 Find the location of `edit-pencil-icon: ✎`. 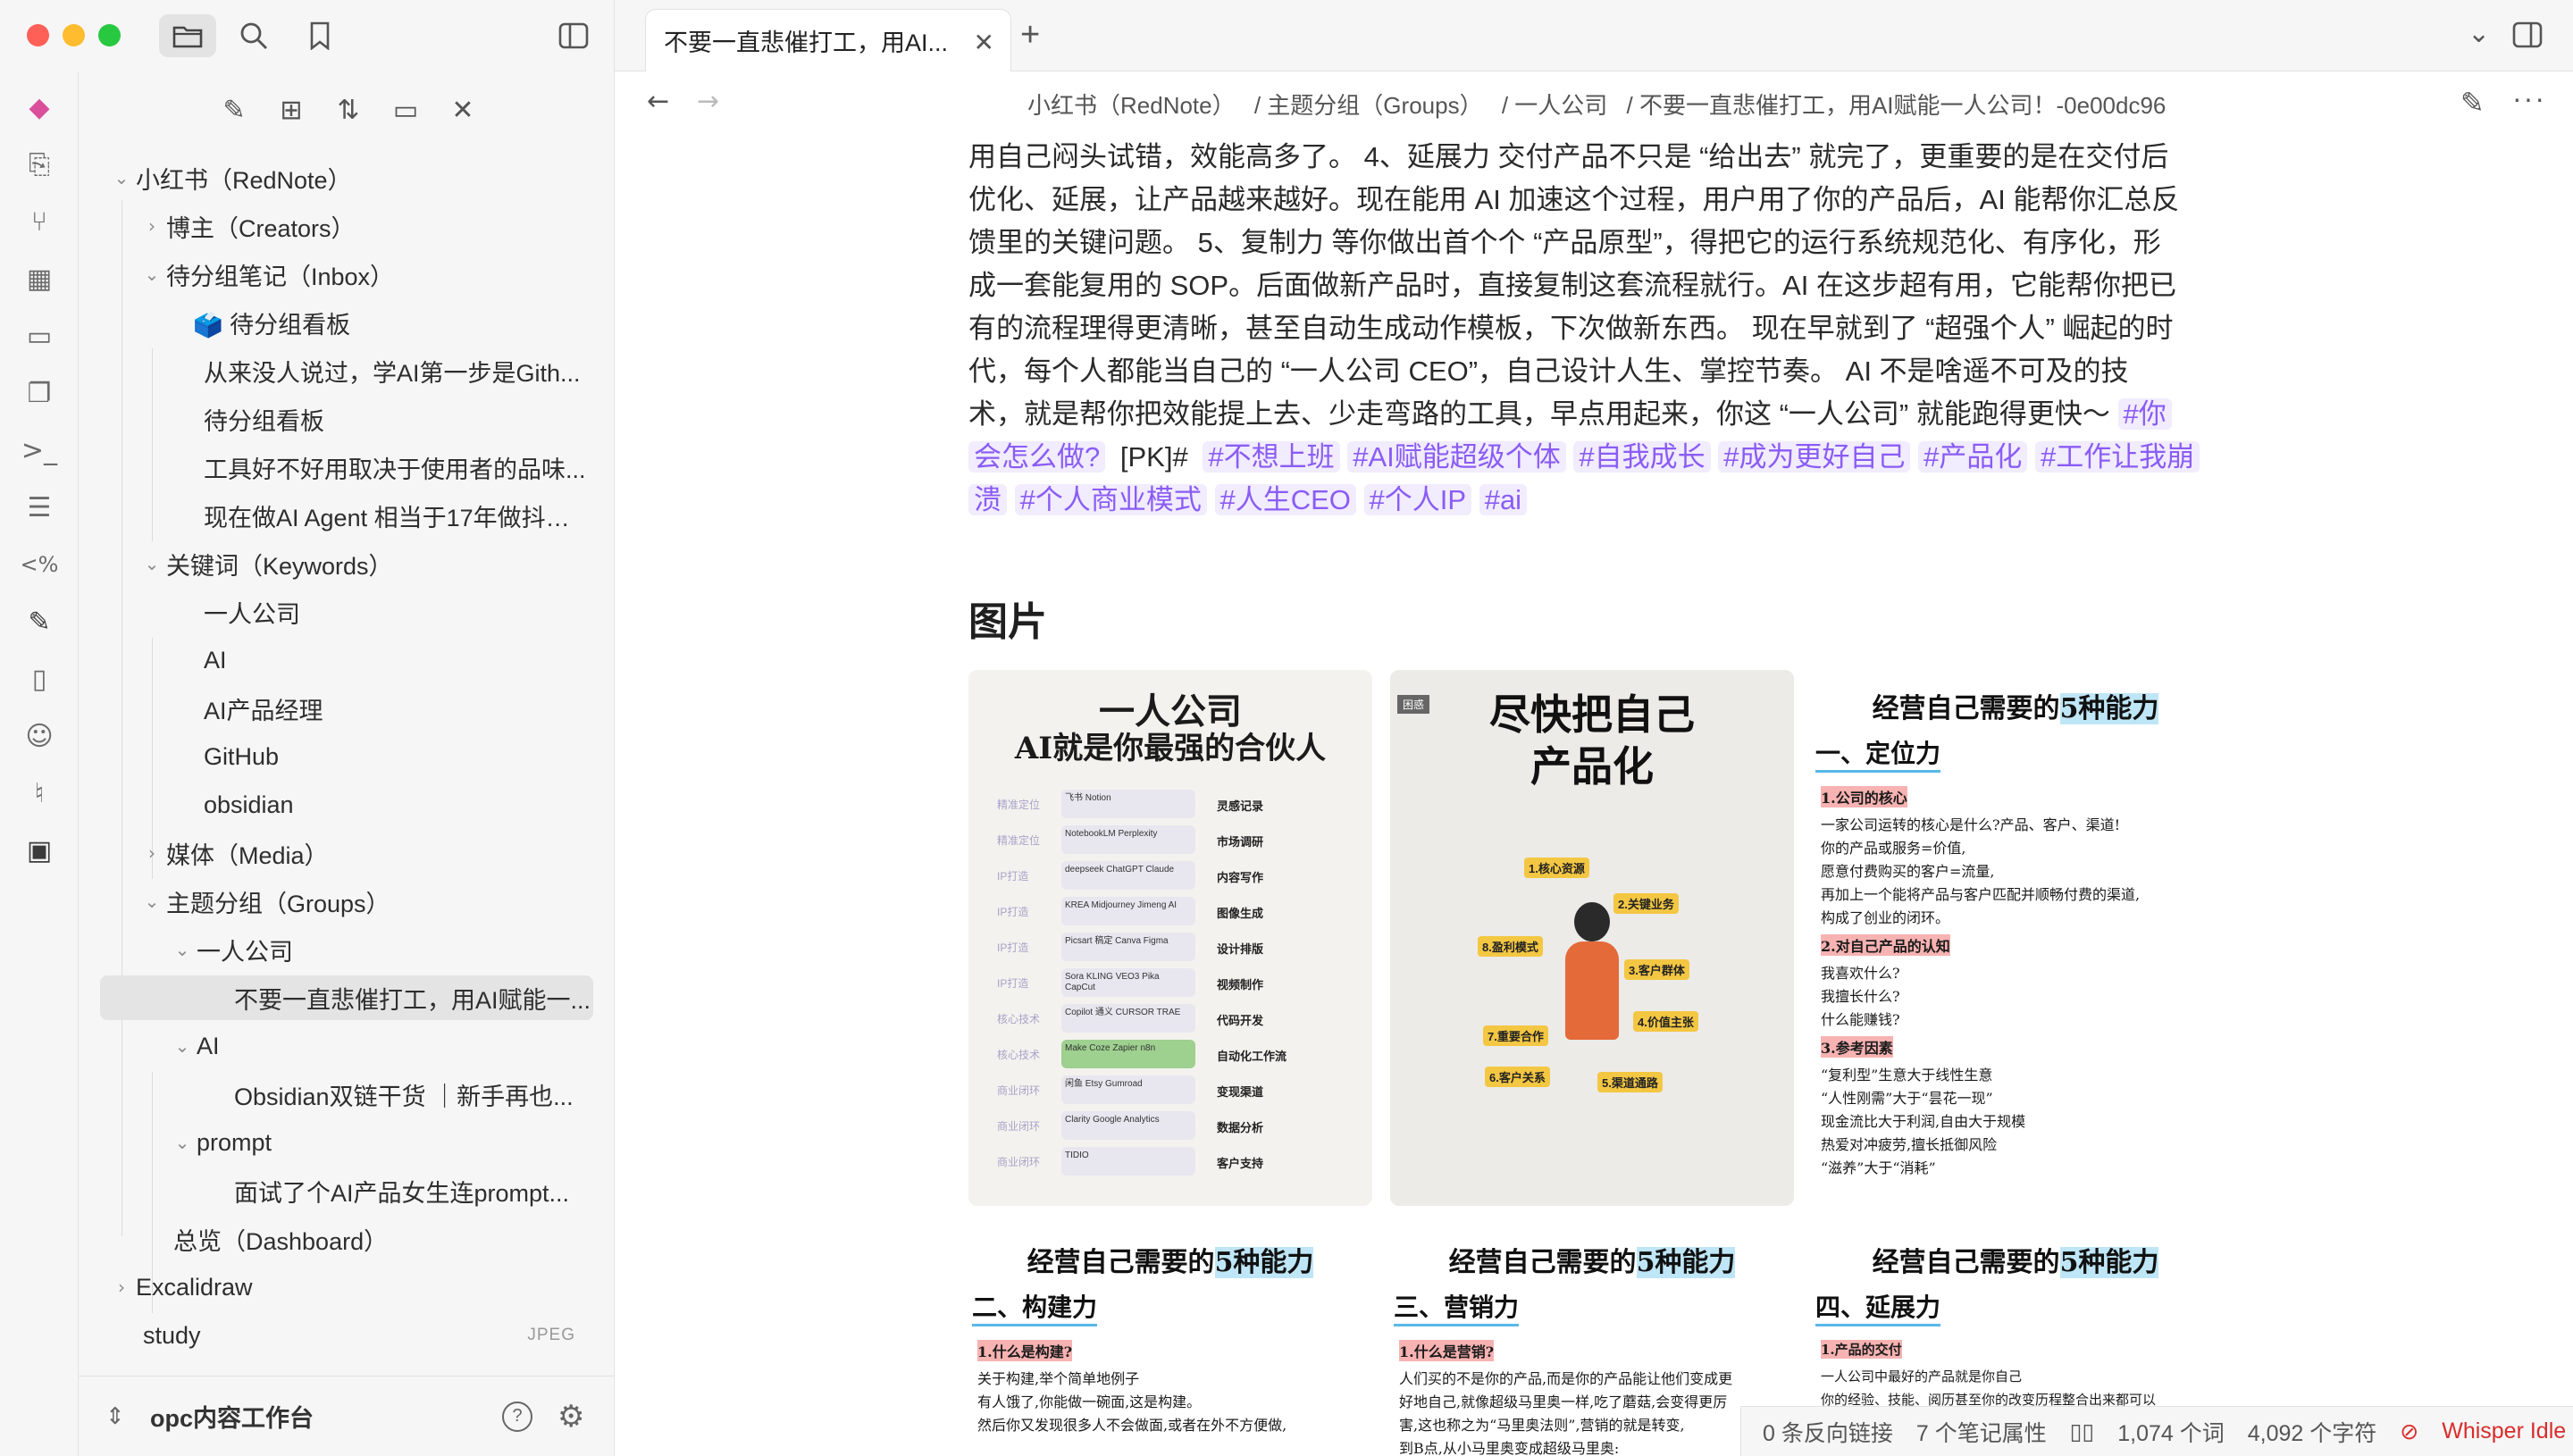

edit-pencil-icon: ✎ is located at coordinates (2472, 103).